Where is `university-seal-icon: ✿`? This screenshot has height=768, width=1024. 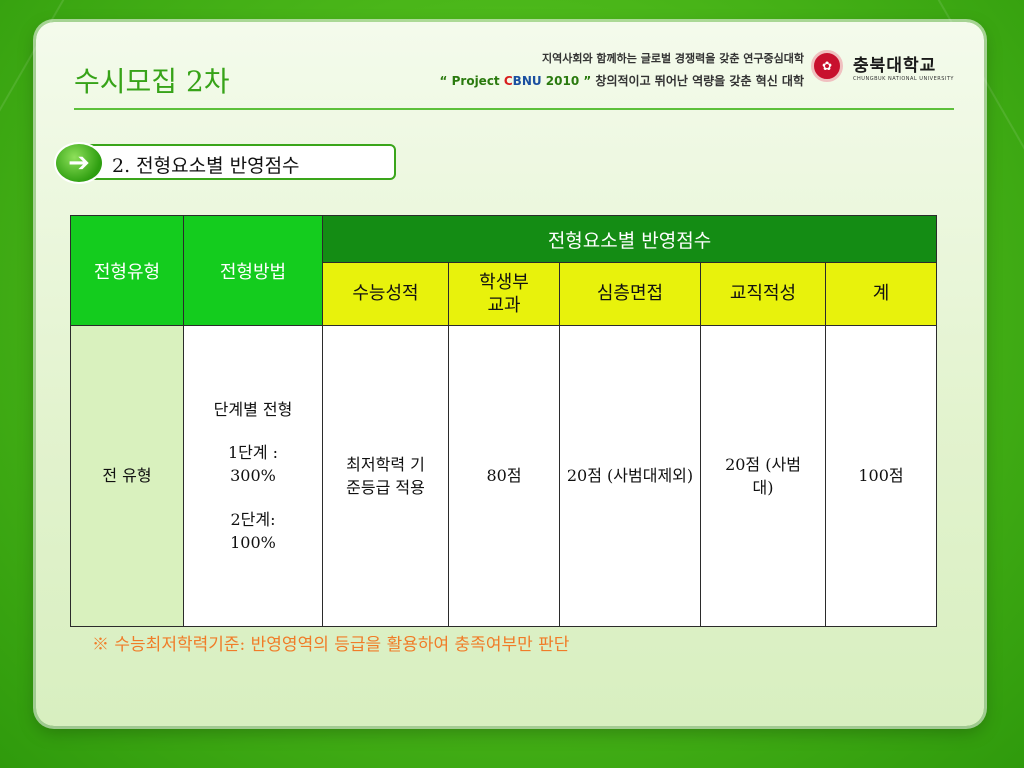 university-seal-icon: ✿ is located at coordinates (827, 66).